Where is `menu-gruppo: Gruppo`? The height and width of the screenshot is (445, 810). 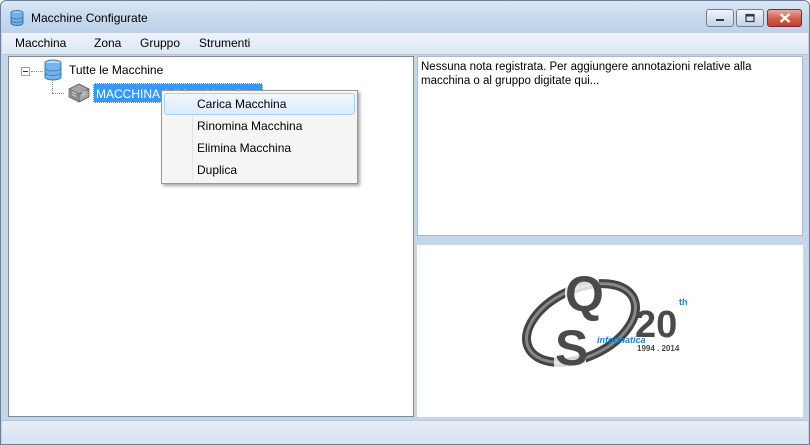
menu-gruppo: Gruppo is located at coordinates (160, 43).